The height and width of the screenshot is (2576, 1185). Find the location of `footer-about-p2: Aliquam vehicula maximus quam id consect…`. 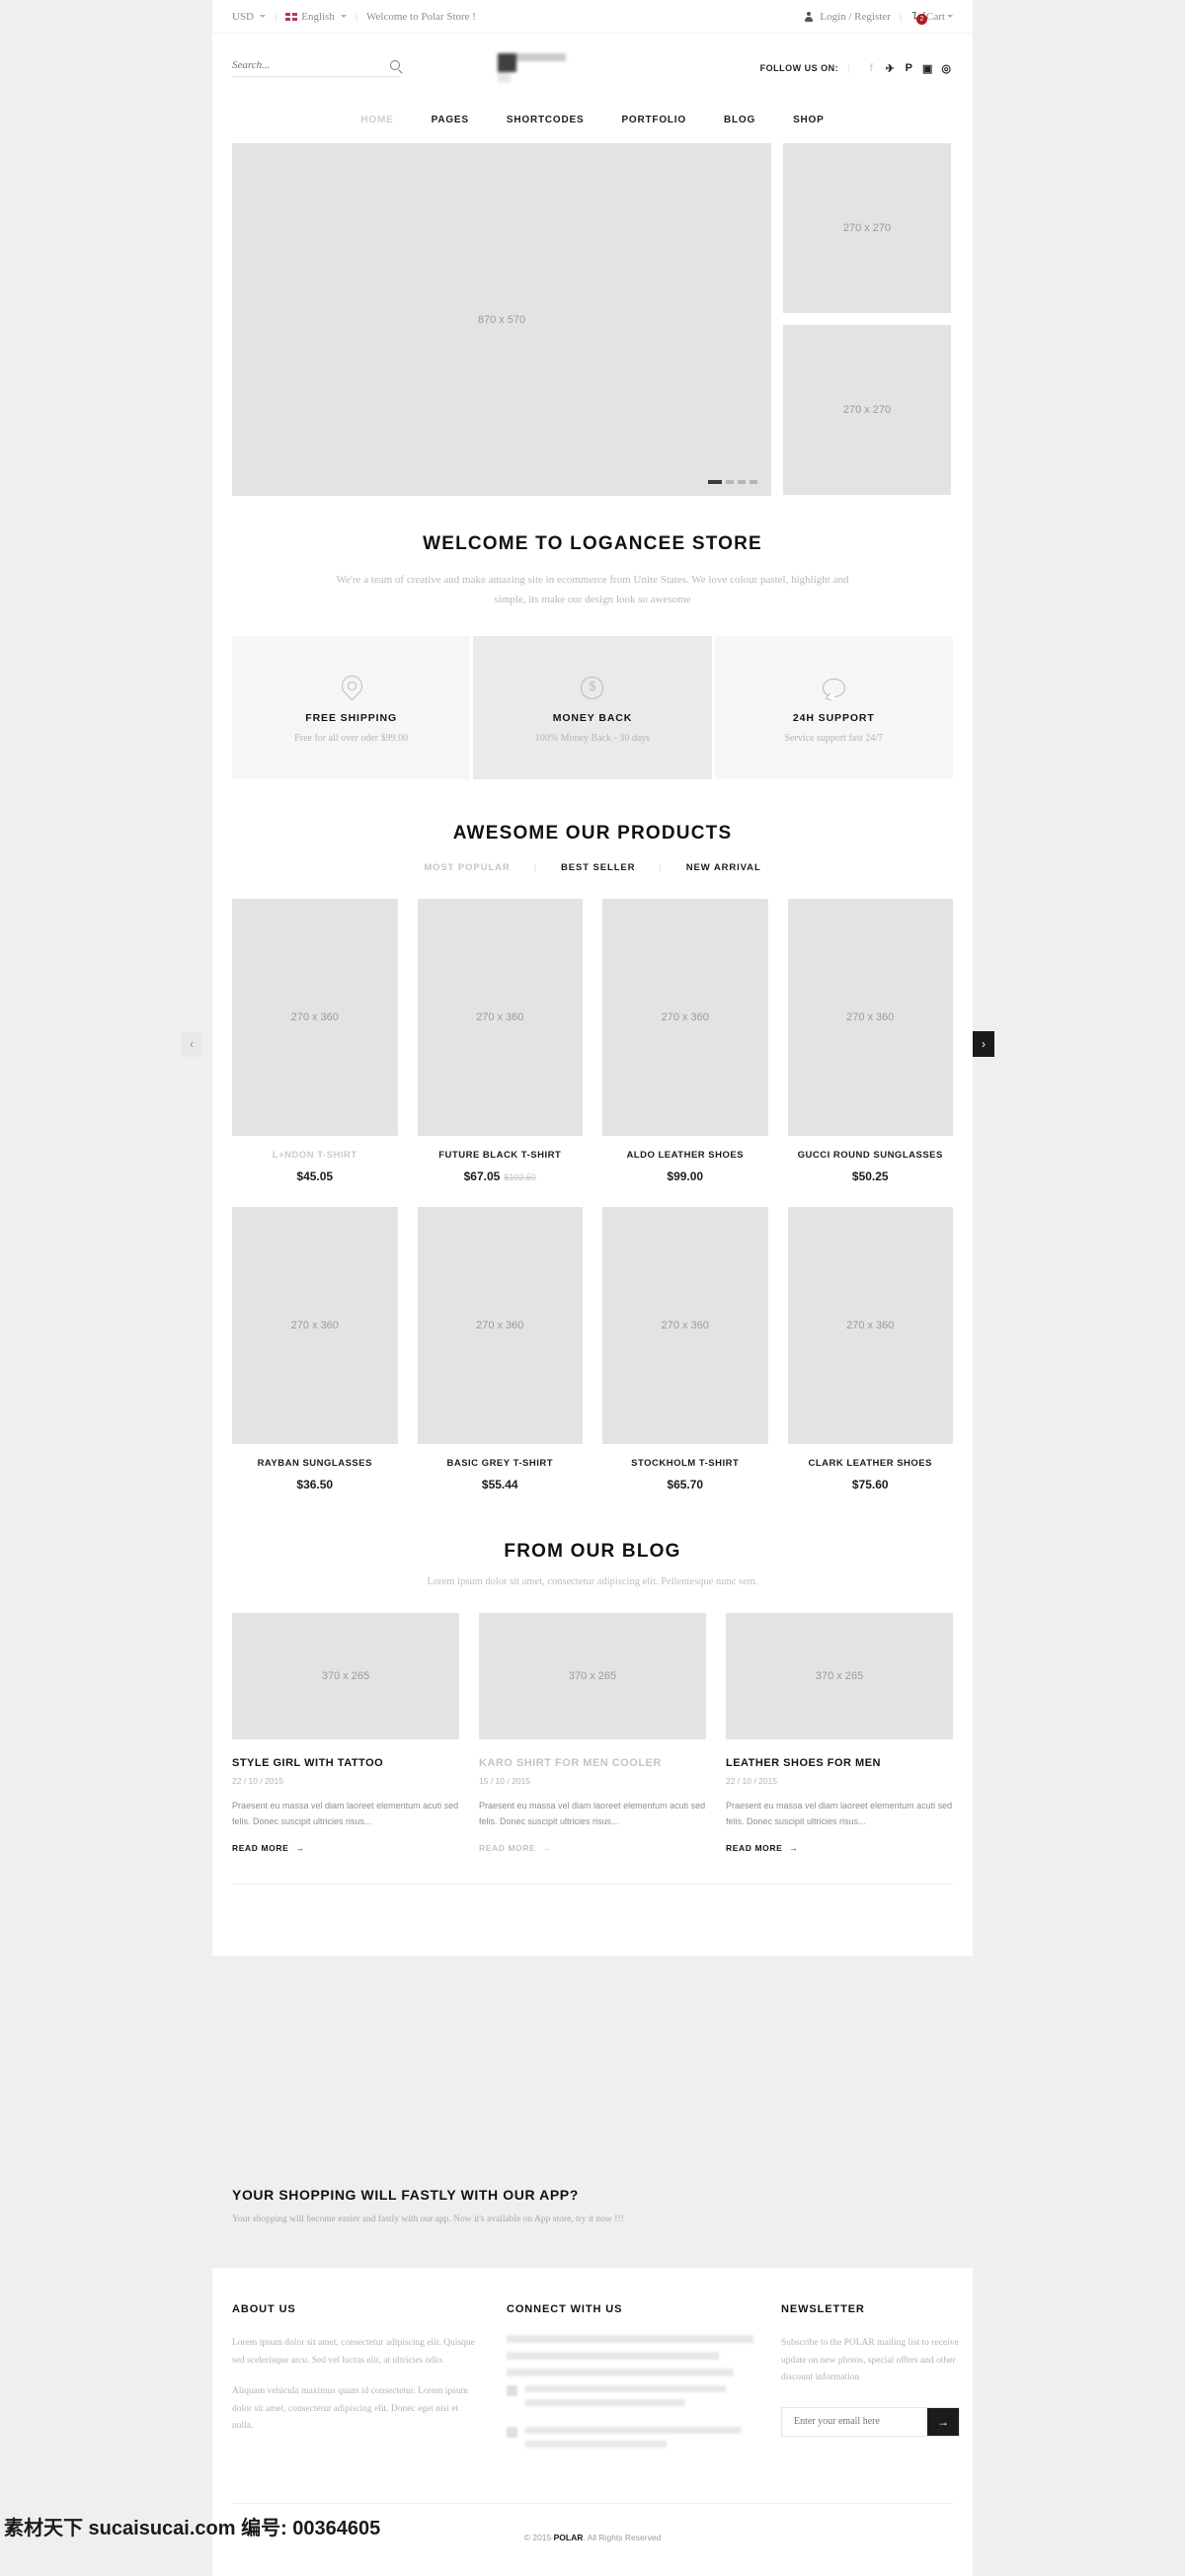

footer-about-p2: Aliquam vehicula maximus quam id consect… is located at coordinates (350, 2409).